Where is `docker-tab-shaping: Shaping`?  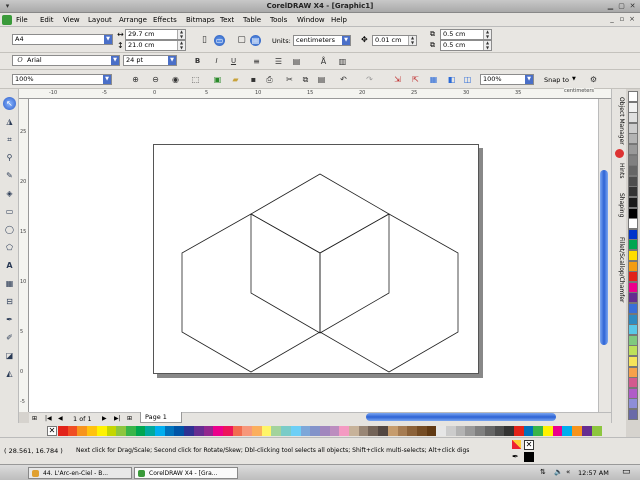 docker-tab-shaping: Shaping is located at coordinates (619, 205).